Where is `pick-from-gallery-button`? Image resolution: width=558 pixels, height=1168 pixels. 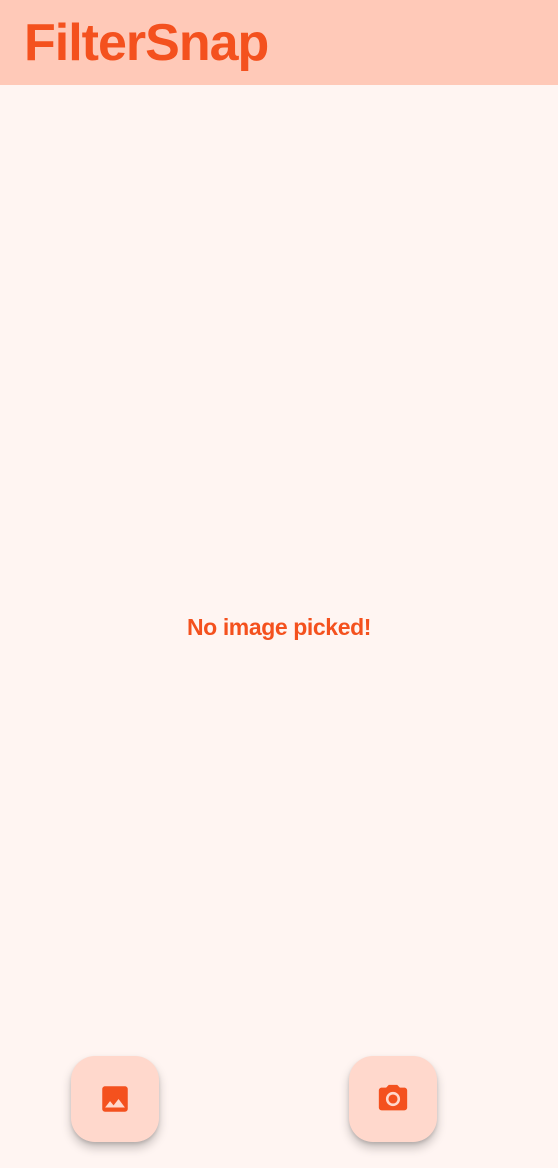
pick-from-gallery-button is located at coordinates (115, 1099).